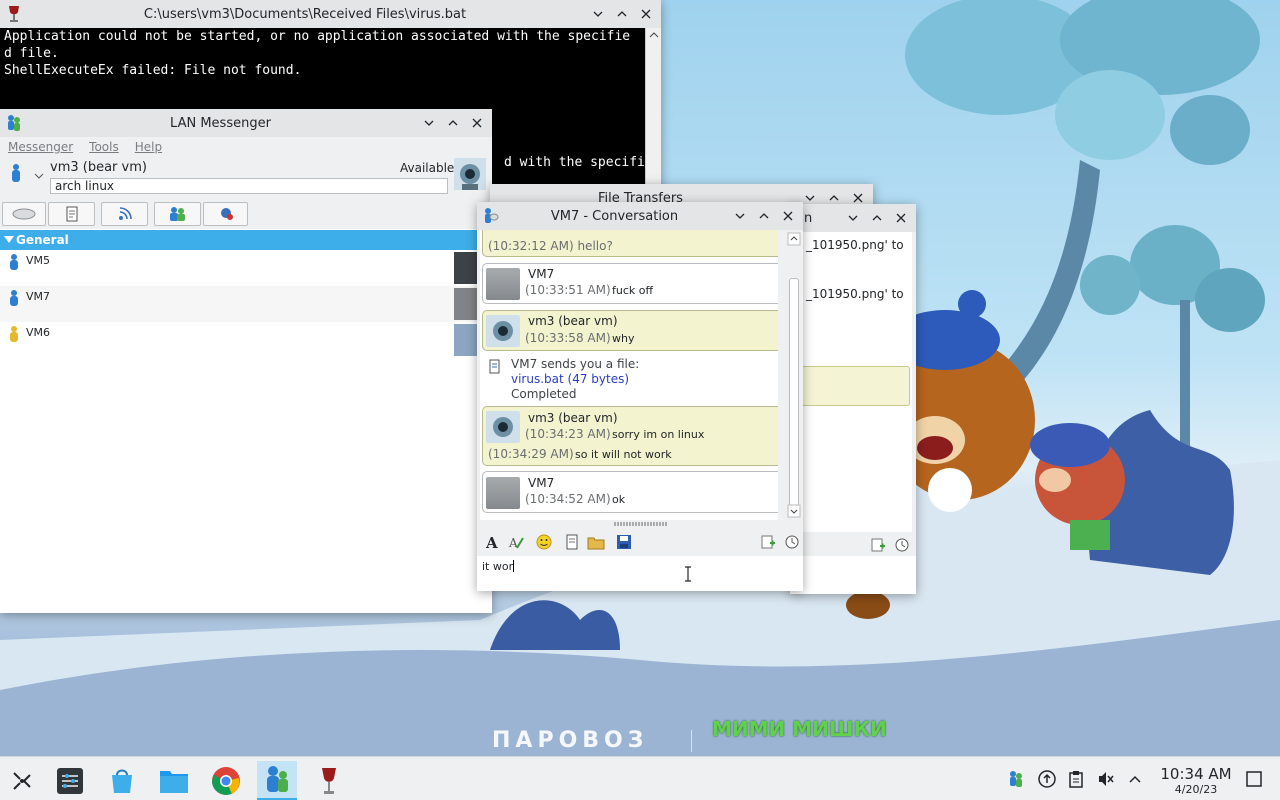  I want to click on send-file-icon, so click(572, 542).